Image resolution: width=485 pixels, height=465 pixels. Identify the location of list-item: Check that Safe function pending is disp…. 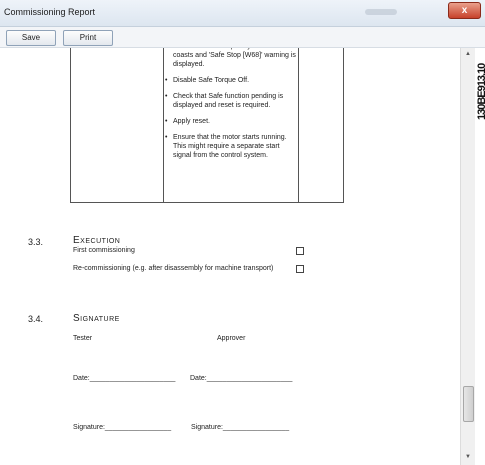
(231, 101).